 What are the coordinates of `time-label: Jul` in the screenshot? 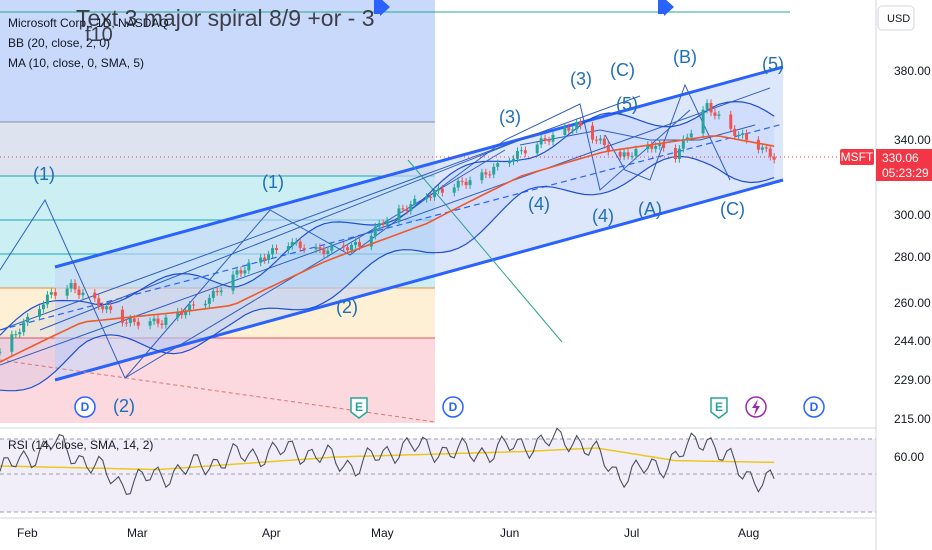 It's located at (631, 533).